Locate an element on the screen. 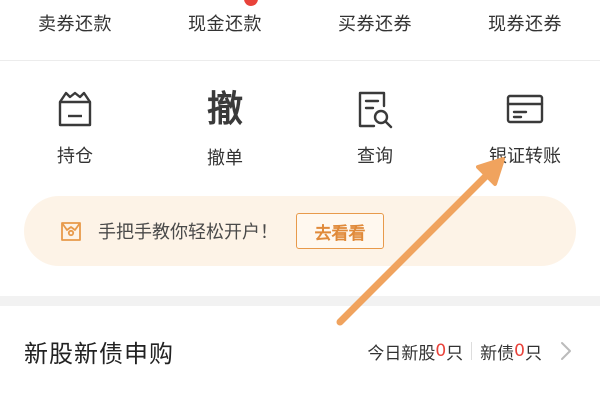  chevron-right-icon is located at coordinates (566, 351).